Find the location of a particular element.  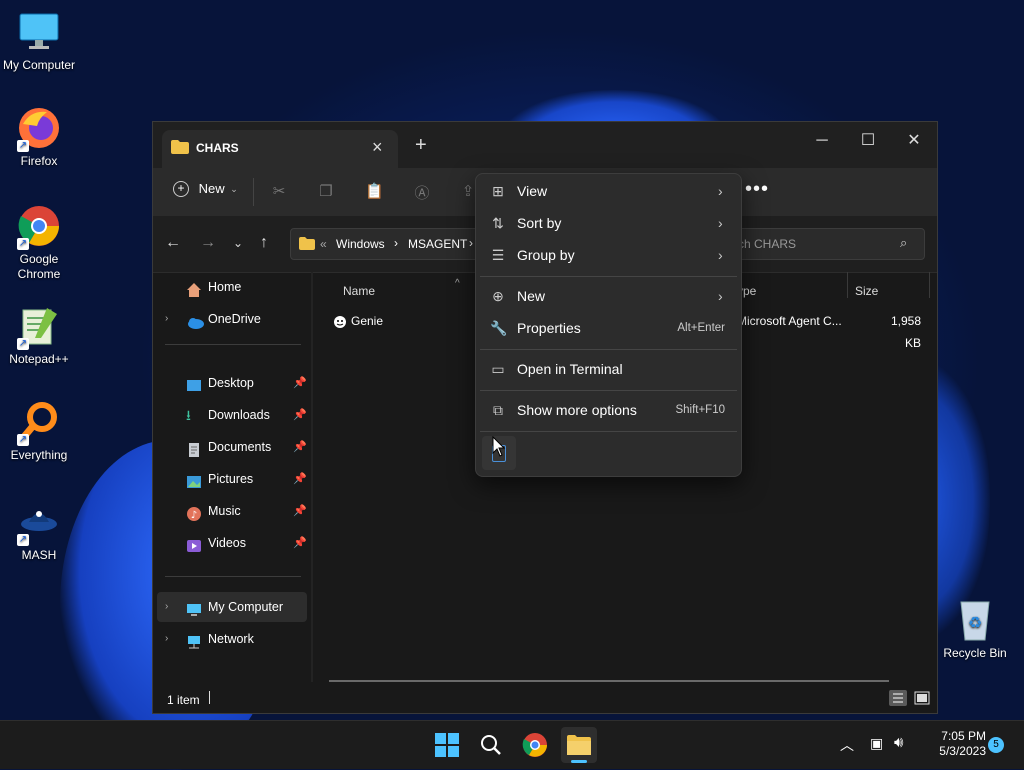

terminal-icon: ▭ is located at coordinates (498, 369).